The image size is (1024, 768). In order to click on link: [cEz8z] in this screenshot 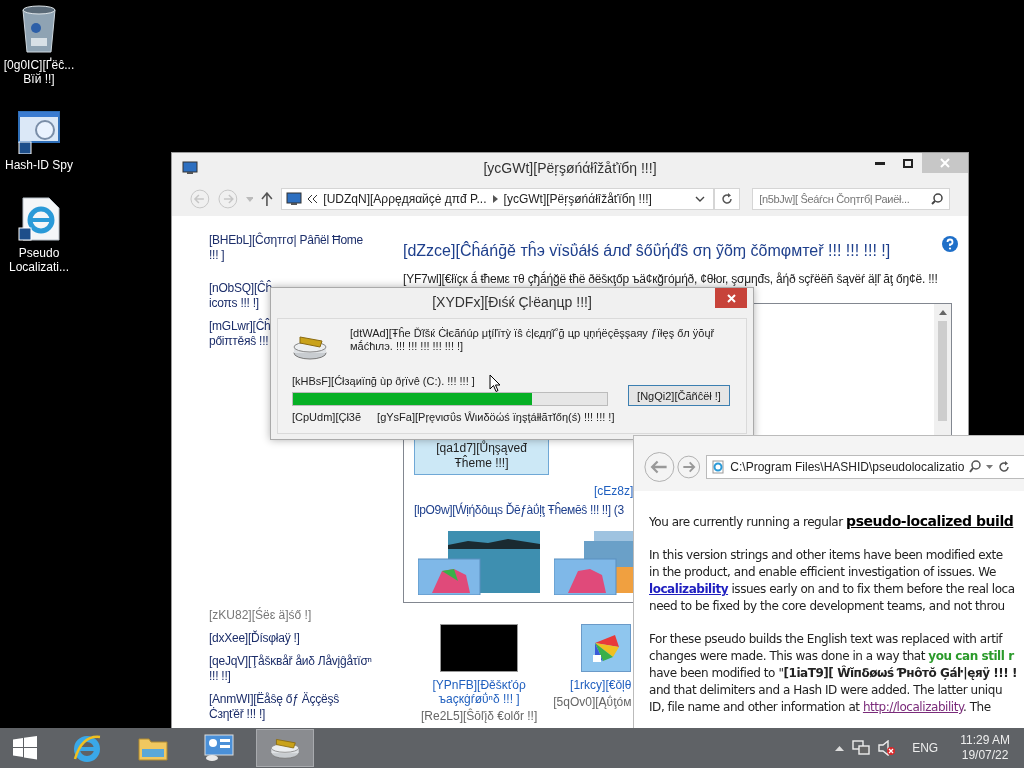, I will do `click(614, 491)`.